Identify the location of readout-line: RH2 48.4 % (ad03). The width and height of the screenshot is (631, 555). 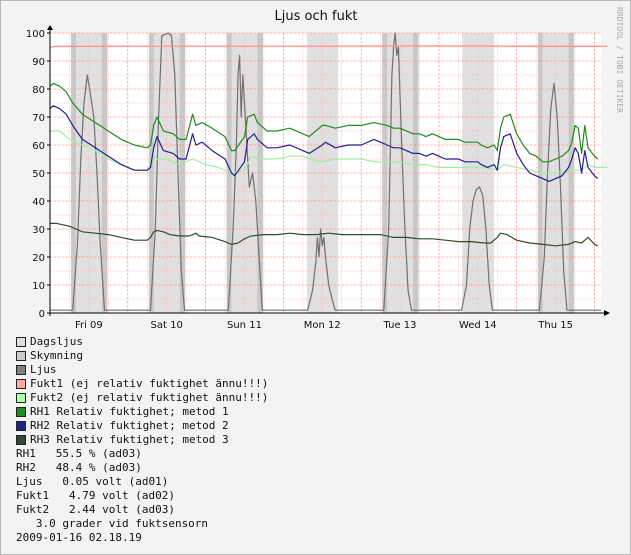
(79, 467).